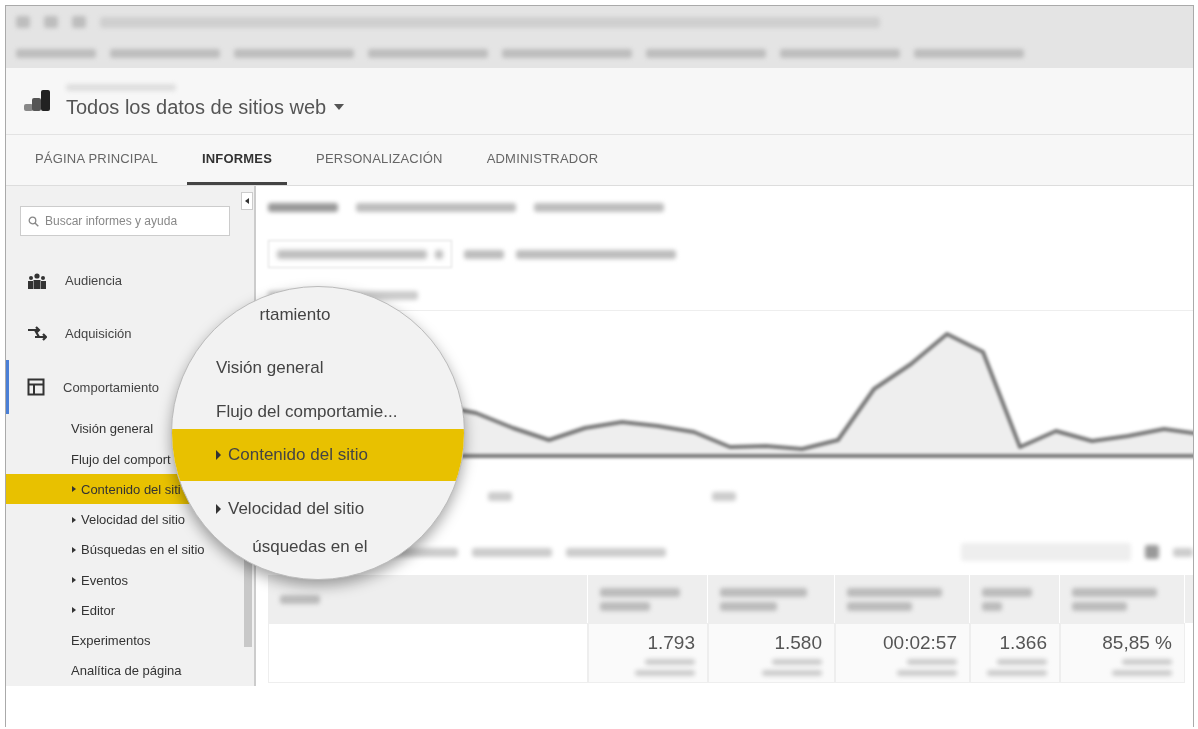  What do you see at coordinates (130, 640) in the screenshot?
I see `sidebar-subitem: Experimentos` at bounding box center [130, 640].